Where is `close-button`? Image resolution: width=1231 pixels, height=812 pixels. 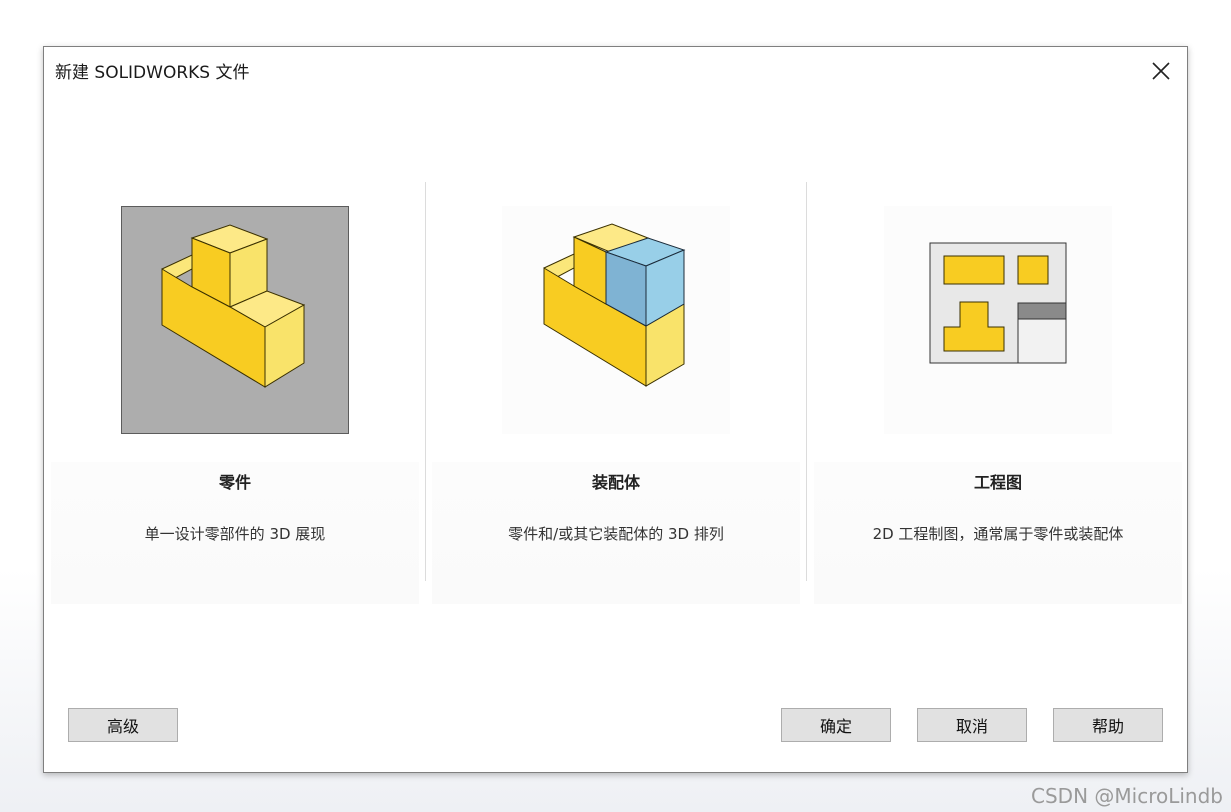 close-button is located at coordinates (1161, 71).